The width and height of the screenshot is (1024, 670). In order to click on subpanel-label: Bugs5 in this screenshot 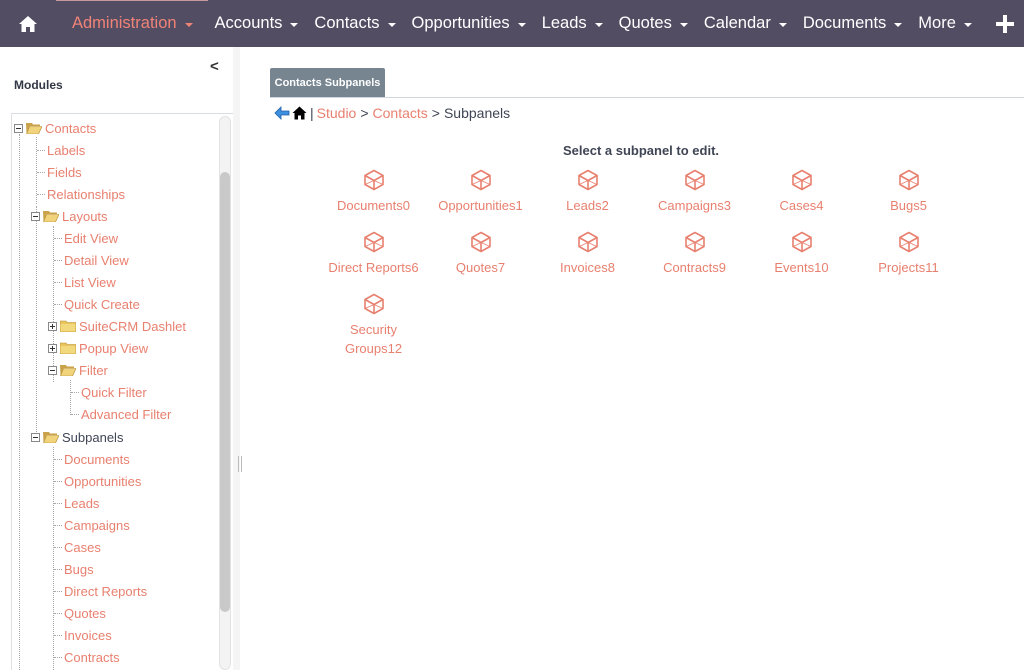, I will do `click(908, 205)`.